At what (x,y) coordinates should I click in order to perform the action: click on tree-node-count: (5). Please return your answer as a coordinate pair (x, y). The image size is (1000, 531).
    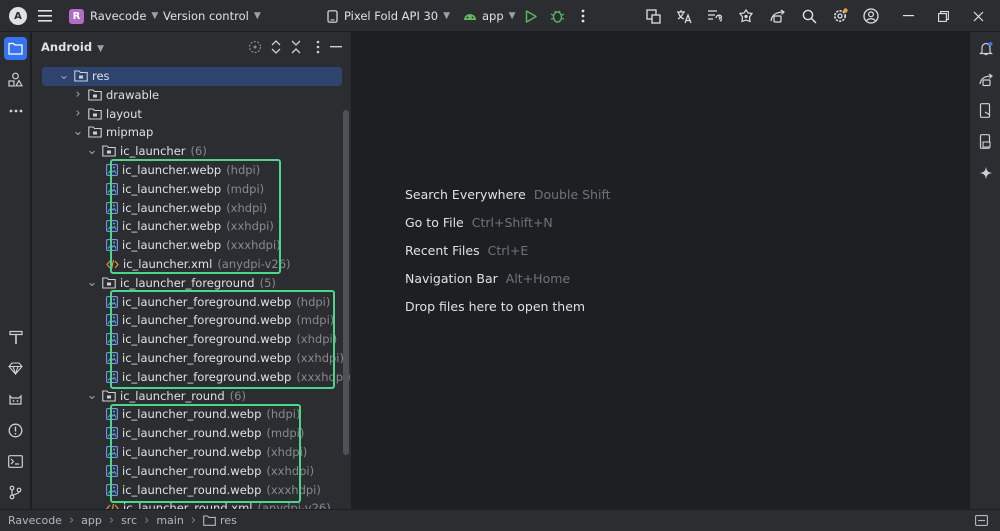
    Looking at the image, I should click on (267, 282).